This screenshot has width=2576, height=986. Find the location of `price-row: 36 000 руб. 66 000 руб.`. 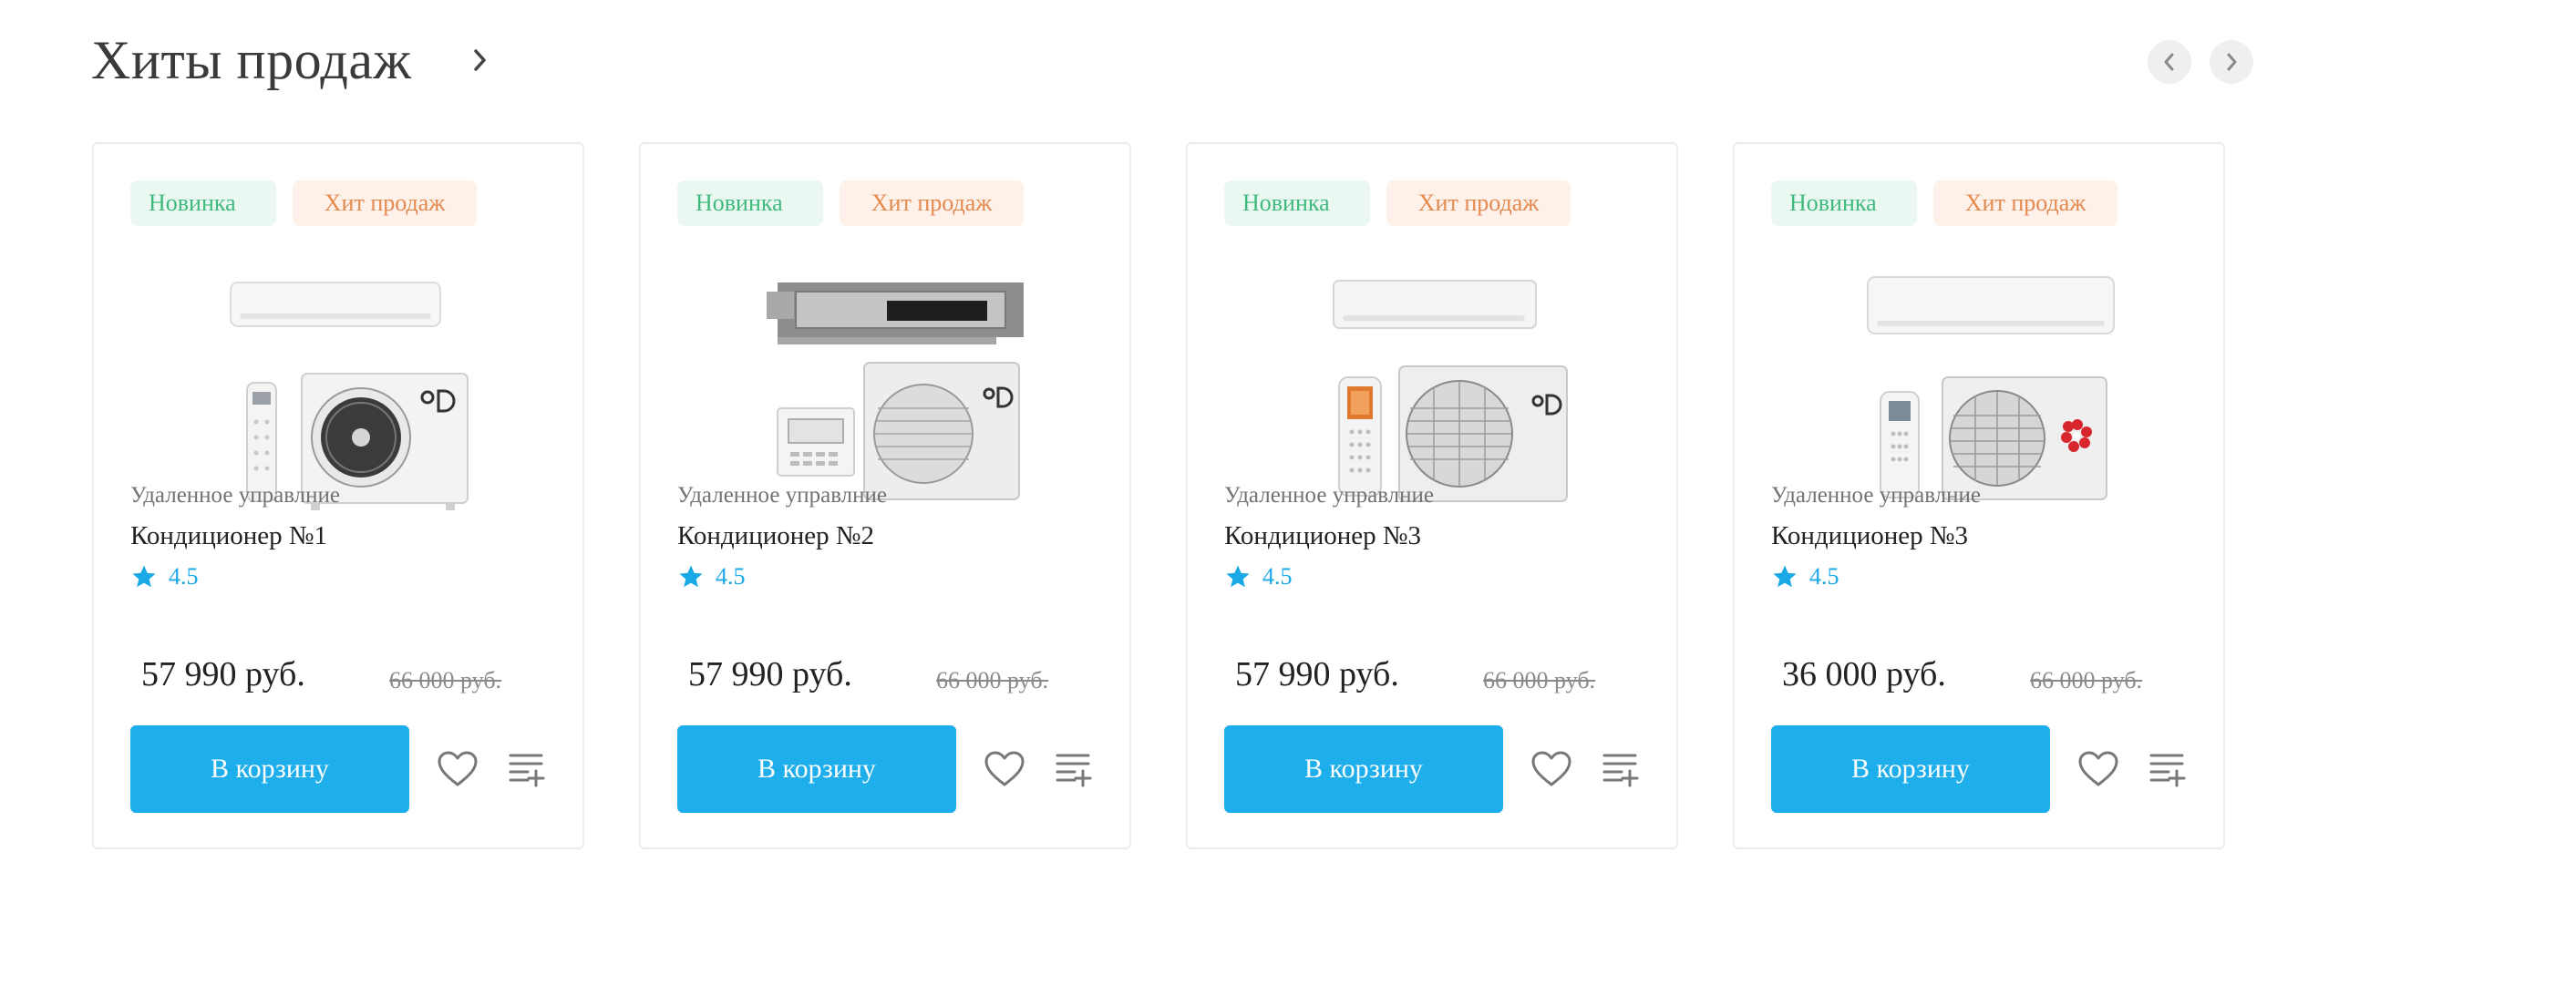

price-row: 36 000 руб. 66 000 руб. is located at coordinates (1980, 677).